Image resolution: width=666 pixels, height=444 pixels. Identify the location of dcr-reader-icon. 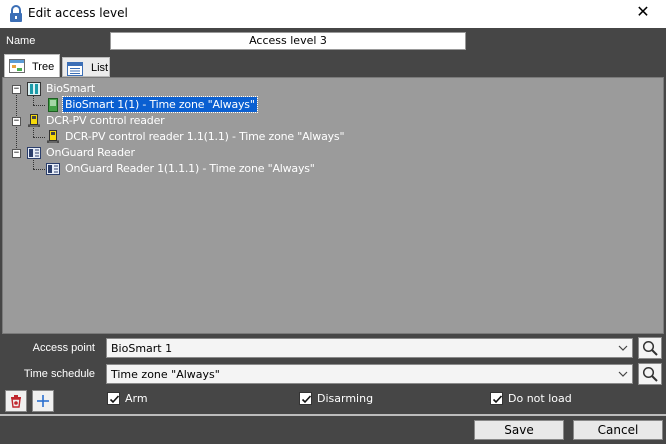
(34, 120).